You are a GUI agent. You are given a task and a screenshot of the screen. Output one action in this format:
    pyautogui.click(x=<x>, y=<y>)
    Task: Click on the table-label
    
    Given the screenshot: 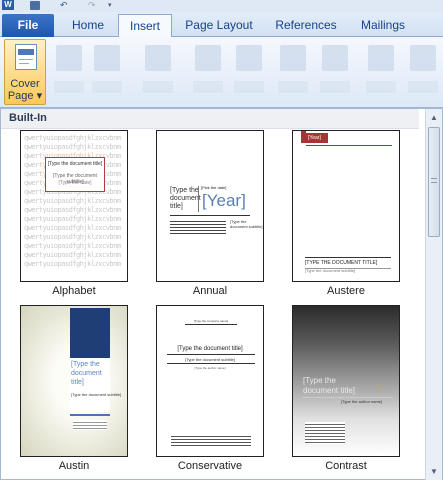 What is the action you would take?
    pyautogui.click(x=158, y=87)
    